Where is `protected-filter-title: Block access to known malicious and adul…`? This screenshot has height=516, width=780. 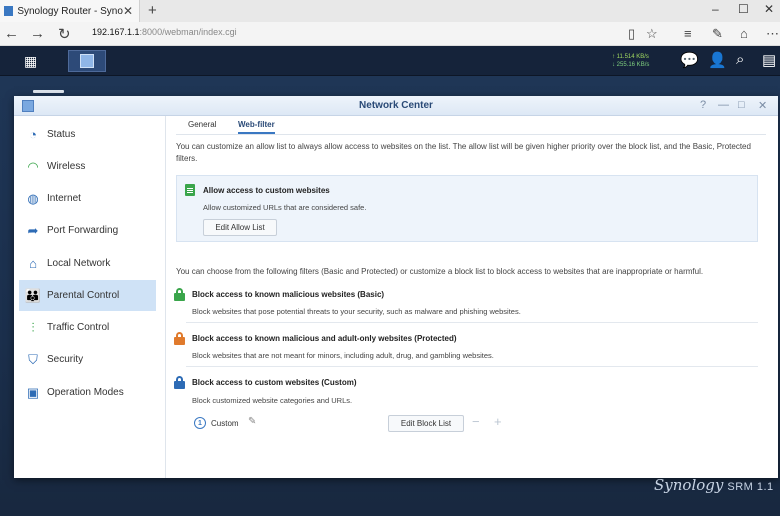 protected-filter-title: Block access to known malicious and adul… is located at coordinates (324, 338).